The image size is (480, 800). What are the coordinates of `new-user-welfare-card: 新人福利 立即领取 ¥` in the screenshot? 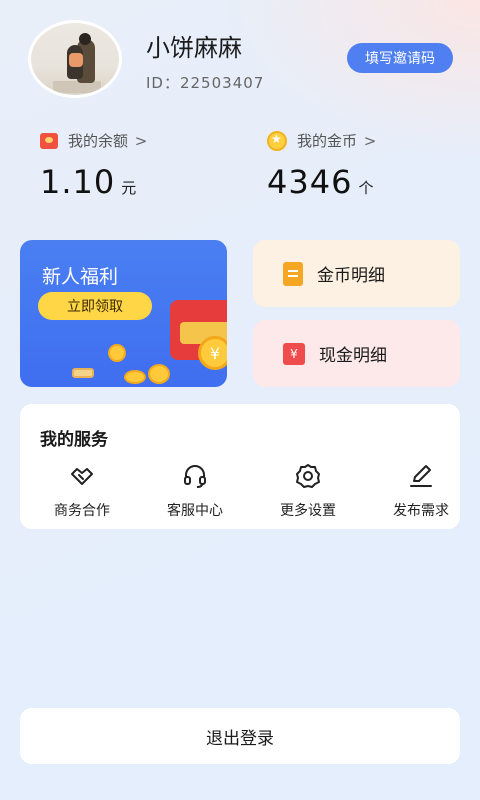 It's located at (123, 313).